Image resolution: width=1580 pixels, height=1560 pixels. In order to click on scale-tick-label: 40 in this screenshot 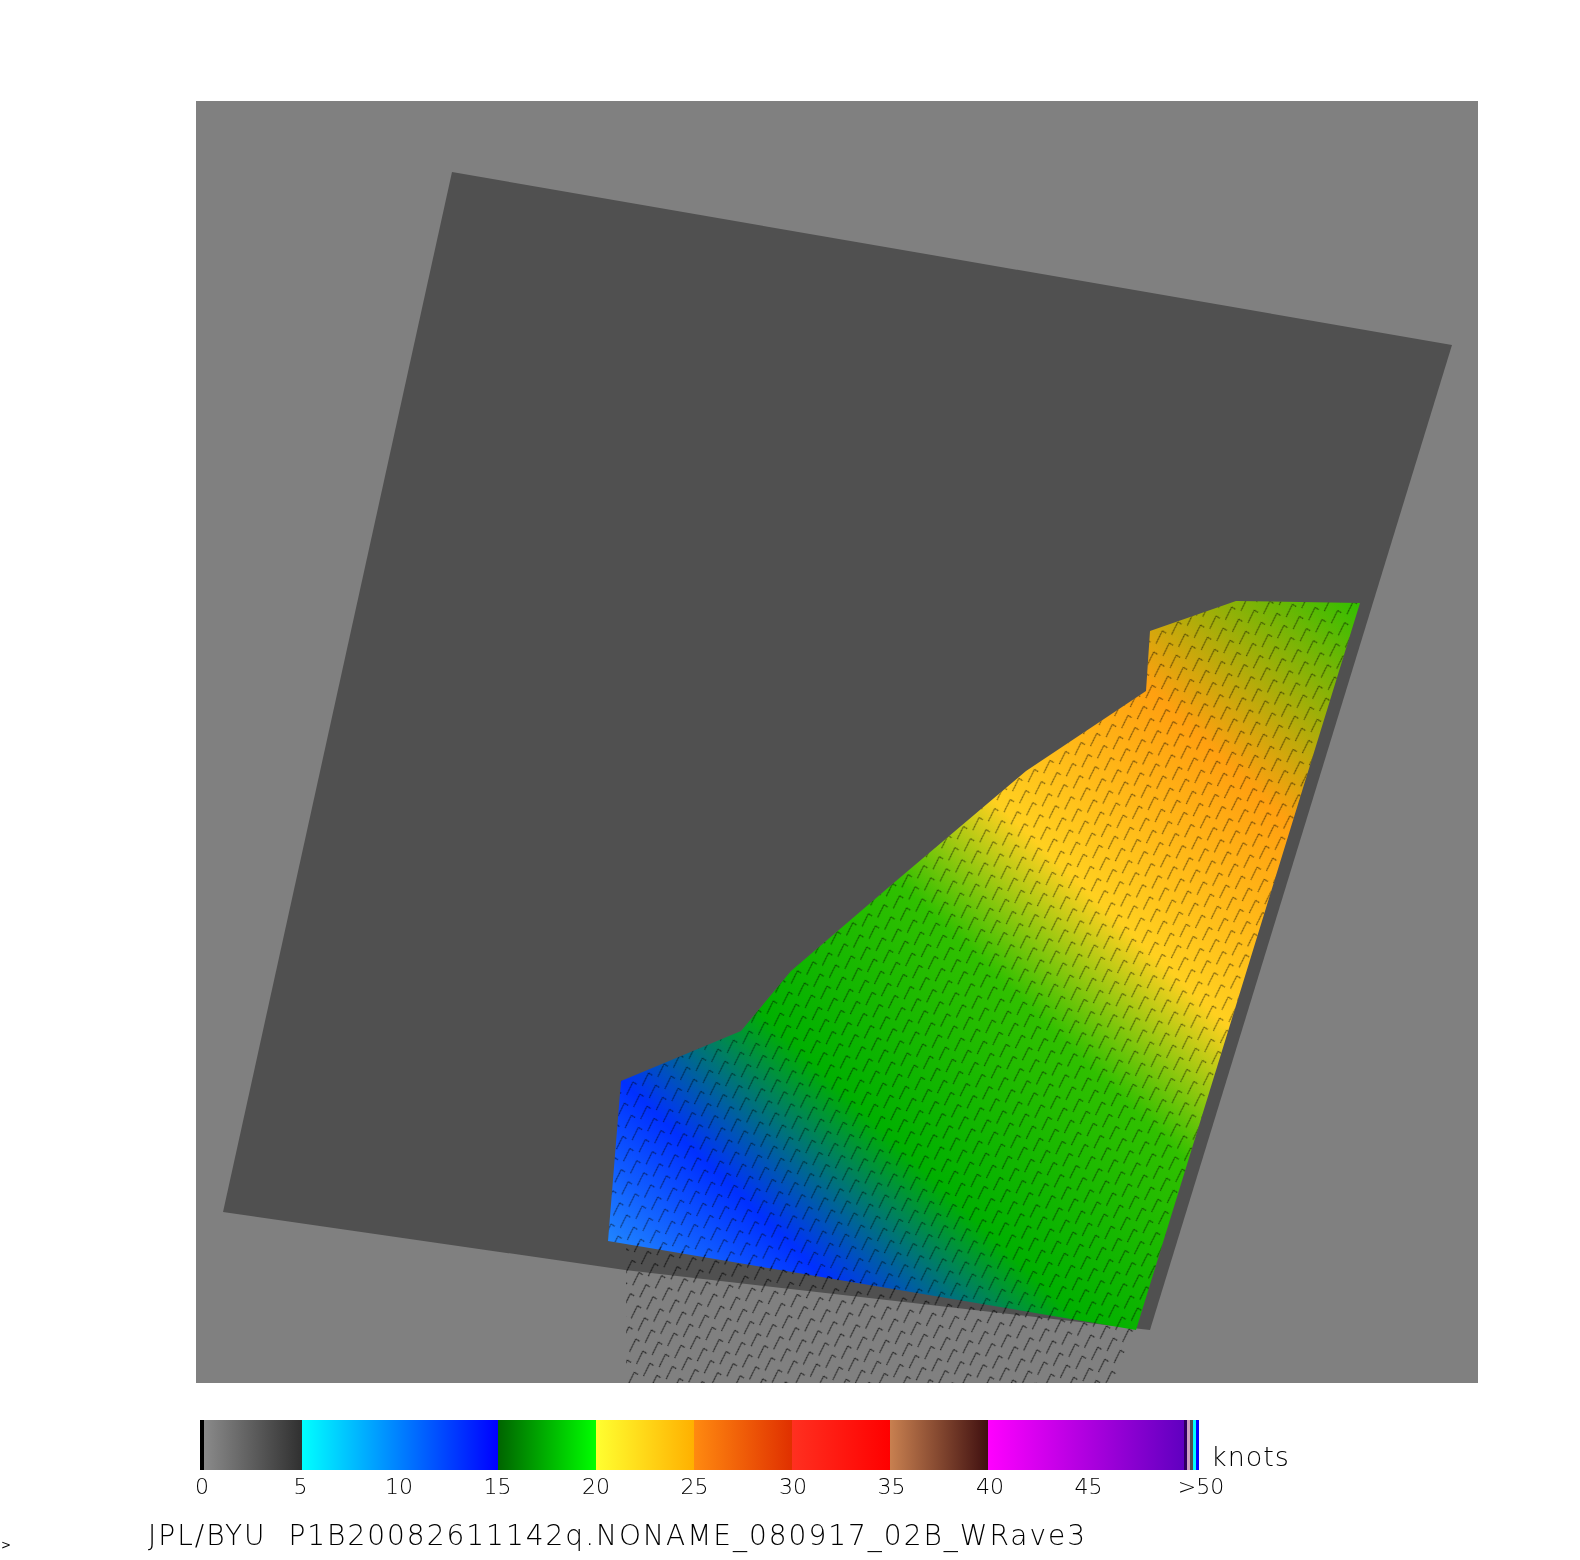, I will do `click(990, 1486)`.